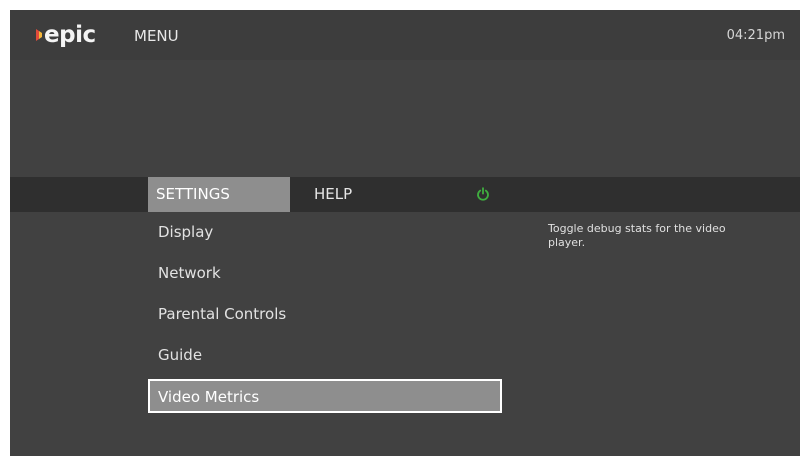 Image resolution: width=810 pixels, height=456 pixels. Describe the element at coordinates (325, 232) in the screenshot. I see `menu-item-display: Display` at that location.